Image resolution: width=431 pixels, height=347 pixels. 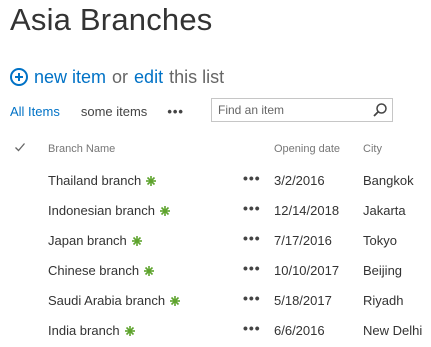 I want to click on or-text: or, so click(x=120, y=76).